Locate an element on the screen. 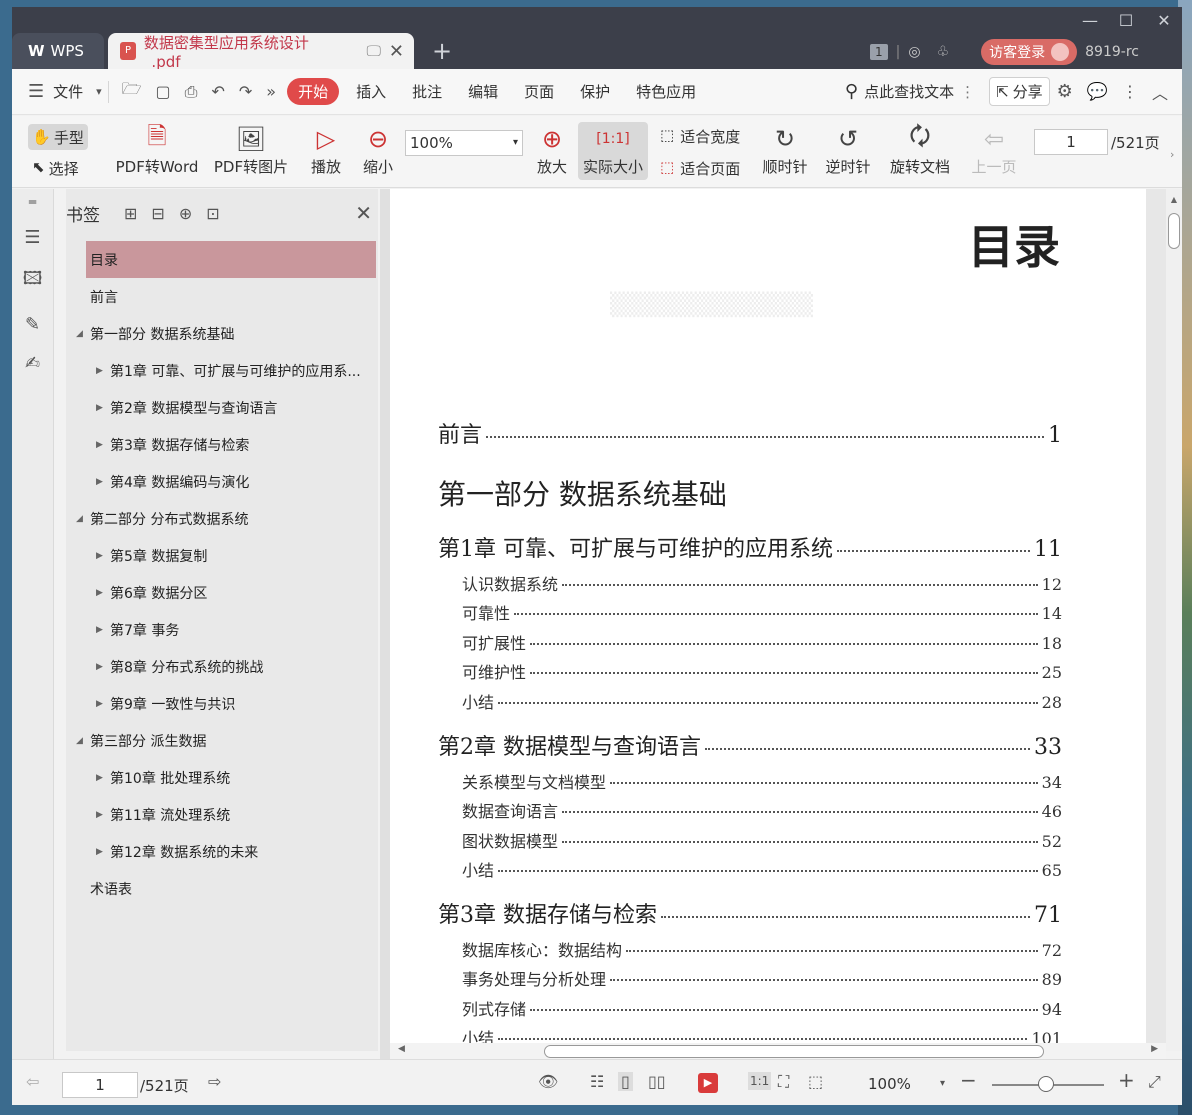 The width and height of the screenshot is (1192, 1115). hamburger-icon: ☰ is located at coordinates (31, 91).